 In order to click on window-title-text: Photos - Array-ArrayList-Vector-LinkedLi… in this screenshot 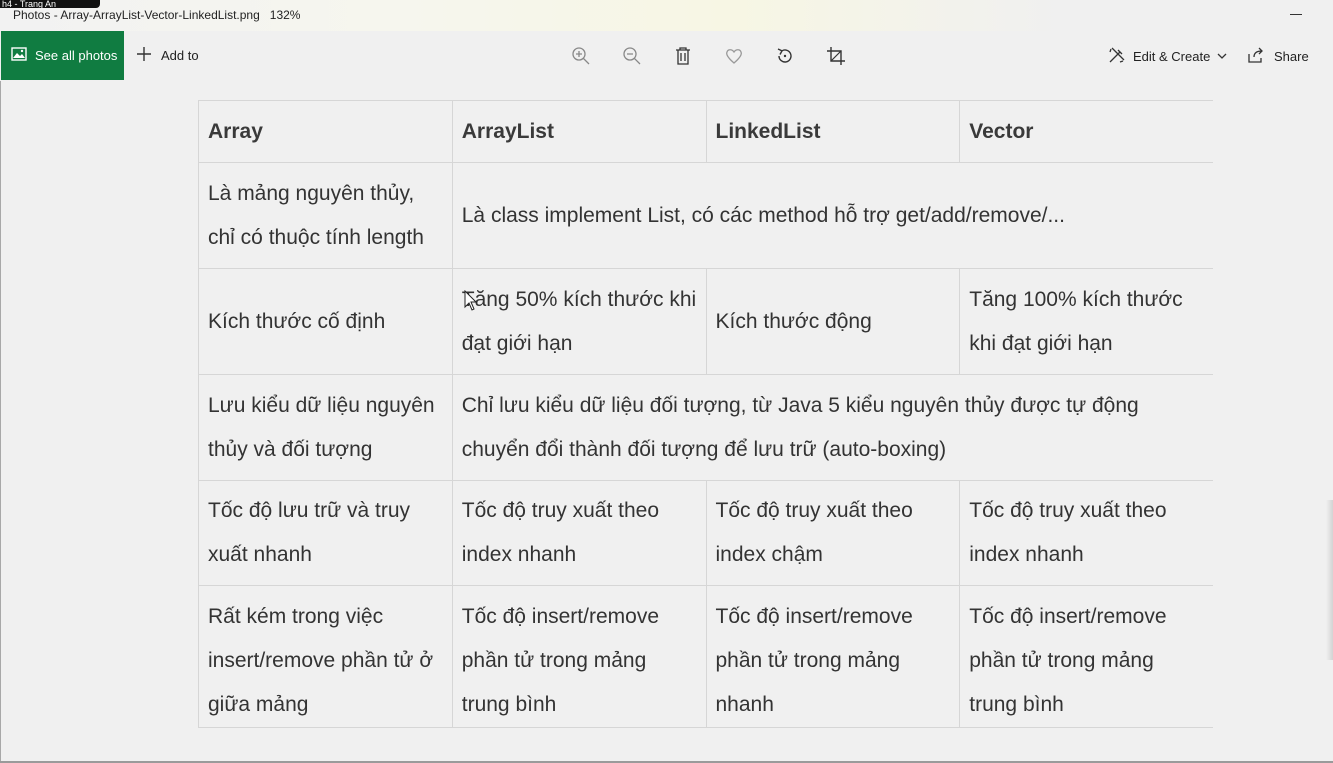, I will do `click(136, 15)`.